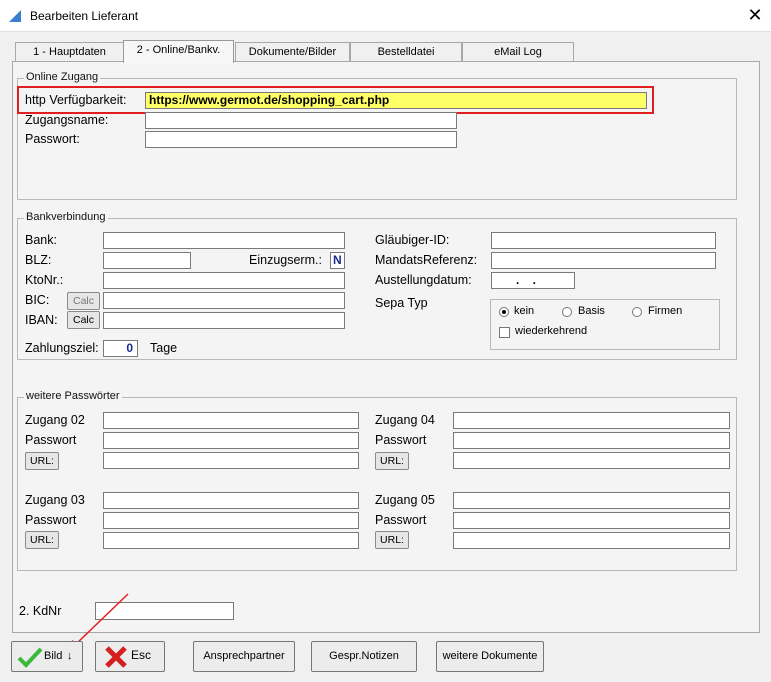 The image size is (771, 682). Describe the element at coordinates (567, 312) in the screenshot. I see `sepa-radio-basis` at that location.